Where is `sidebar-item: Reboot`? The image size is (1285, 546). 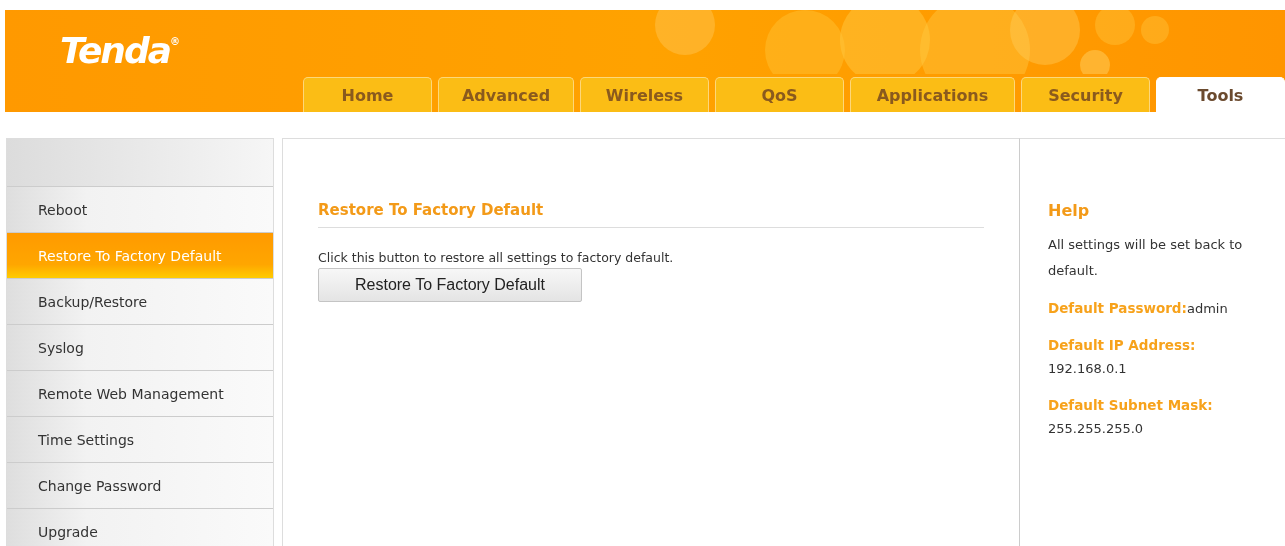
sidebar-item: Reboot is located at coordinates (140, 210).